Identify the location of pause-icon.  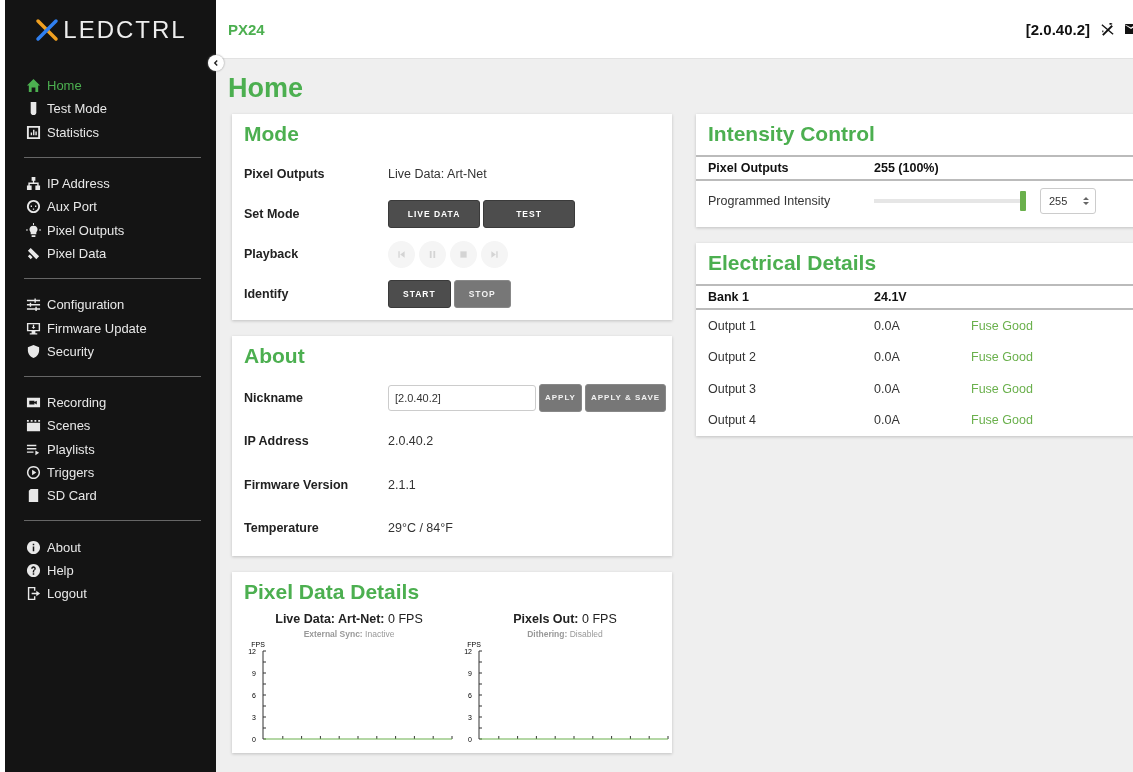
(432, 254).